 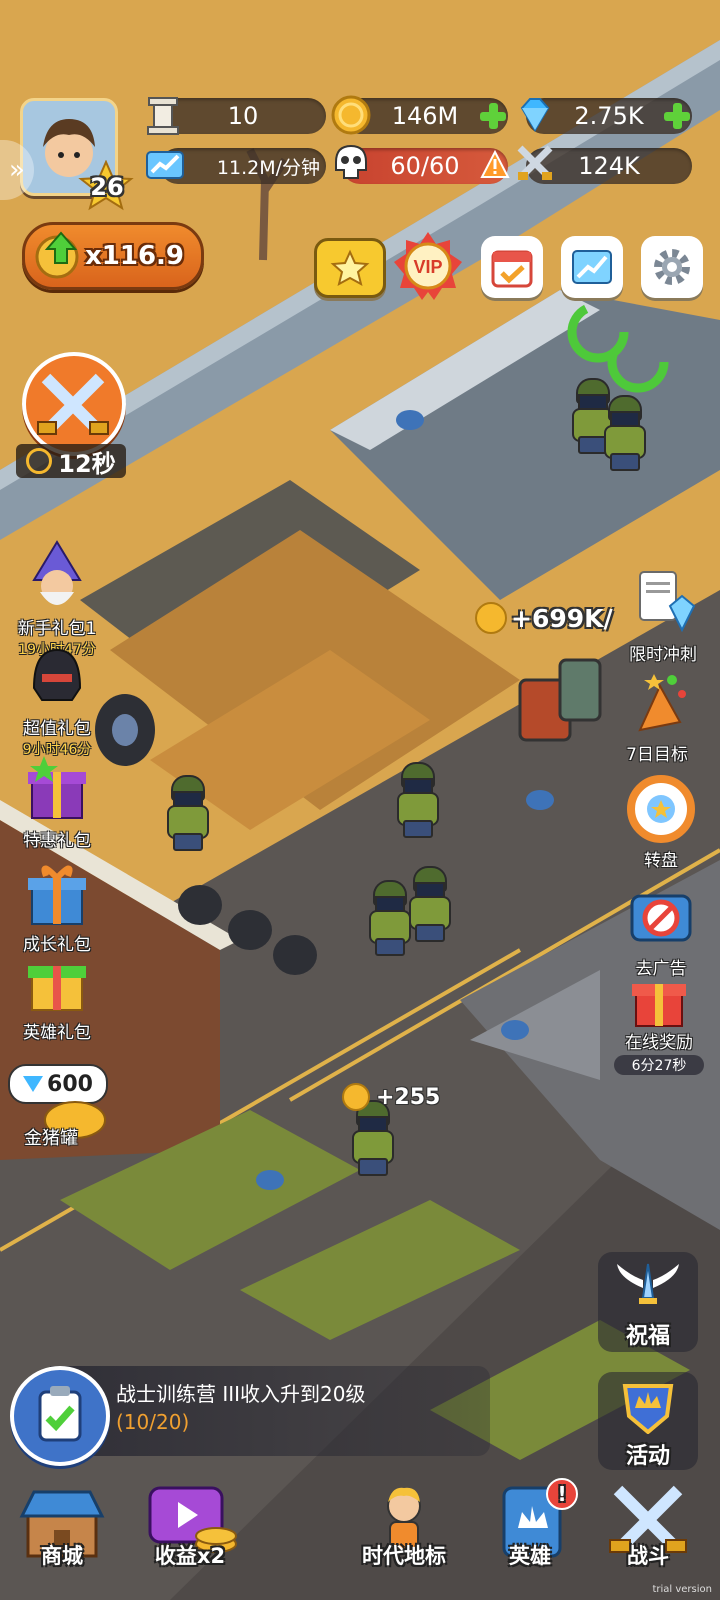 What do you see at coordinates (425, 166) in the screenshot?
I see `population-count: 60/60` at bounding box center [425, 166].